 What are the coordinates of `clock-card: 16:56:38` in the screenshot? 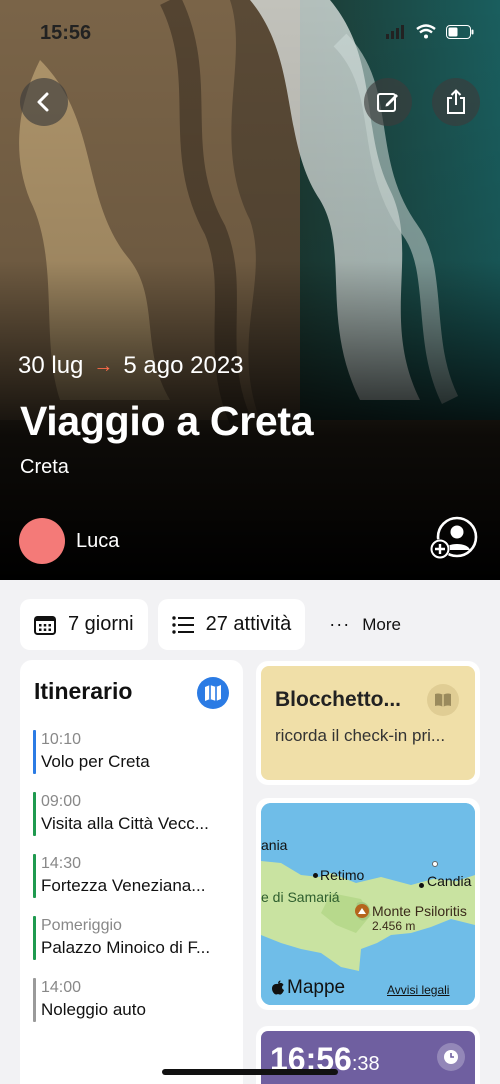 It's located at (368, 1055).